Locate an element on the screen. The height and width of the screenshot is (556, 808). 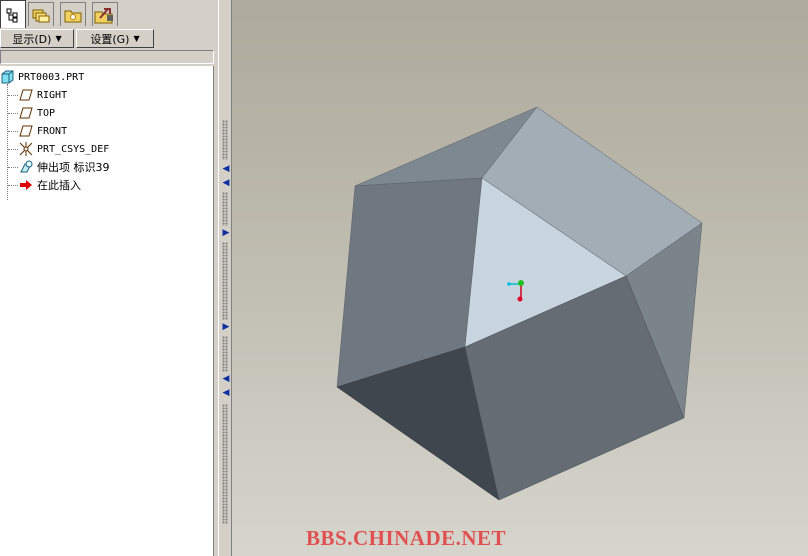
navigator-tab-bar is located at coordinates (109, 14).